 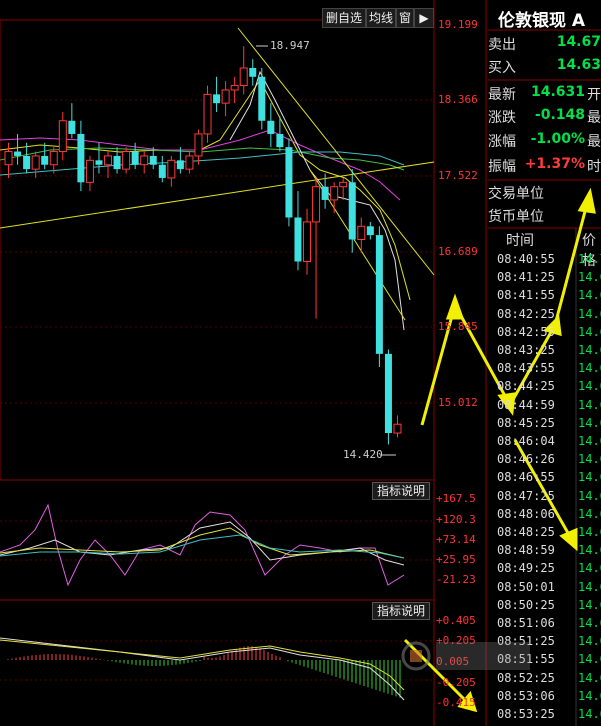 What do you see at coordinates (363, 454) in the screenshot?
I see `low-price-label: 14.420` at bounding box center [363, 454].